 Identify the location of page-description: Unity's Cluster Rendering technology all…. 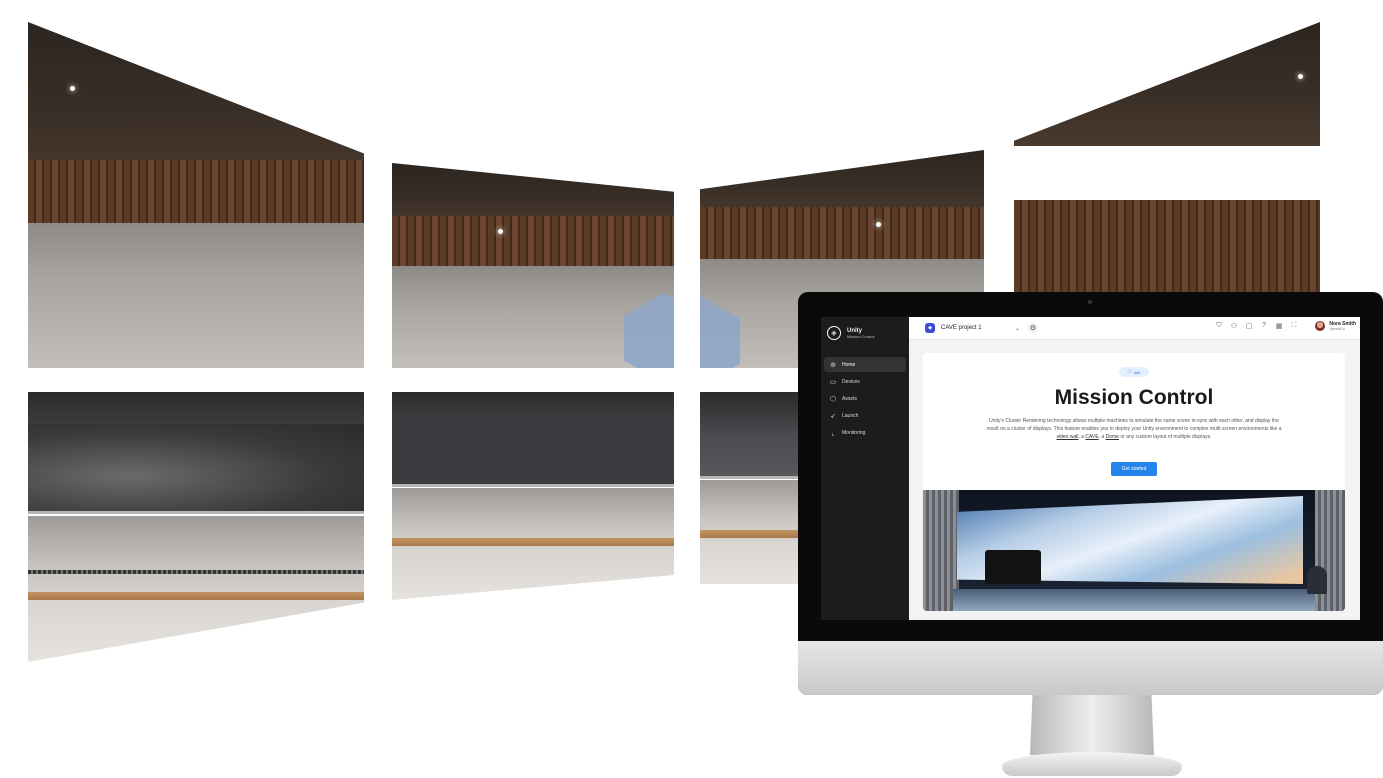
(1134, 429).